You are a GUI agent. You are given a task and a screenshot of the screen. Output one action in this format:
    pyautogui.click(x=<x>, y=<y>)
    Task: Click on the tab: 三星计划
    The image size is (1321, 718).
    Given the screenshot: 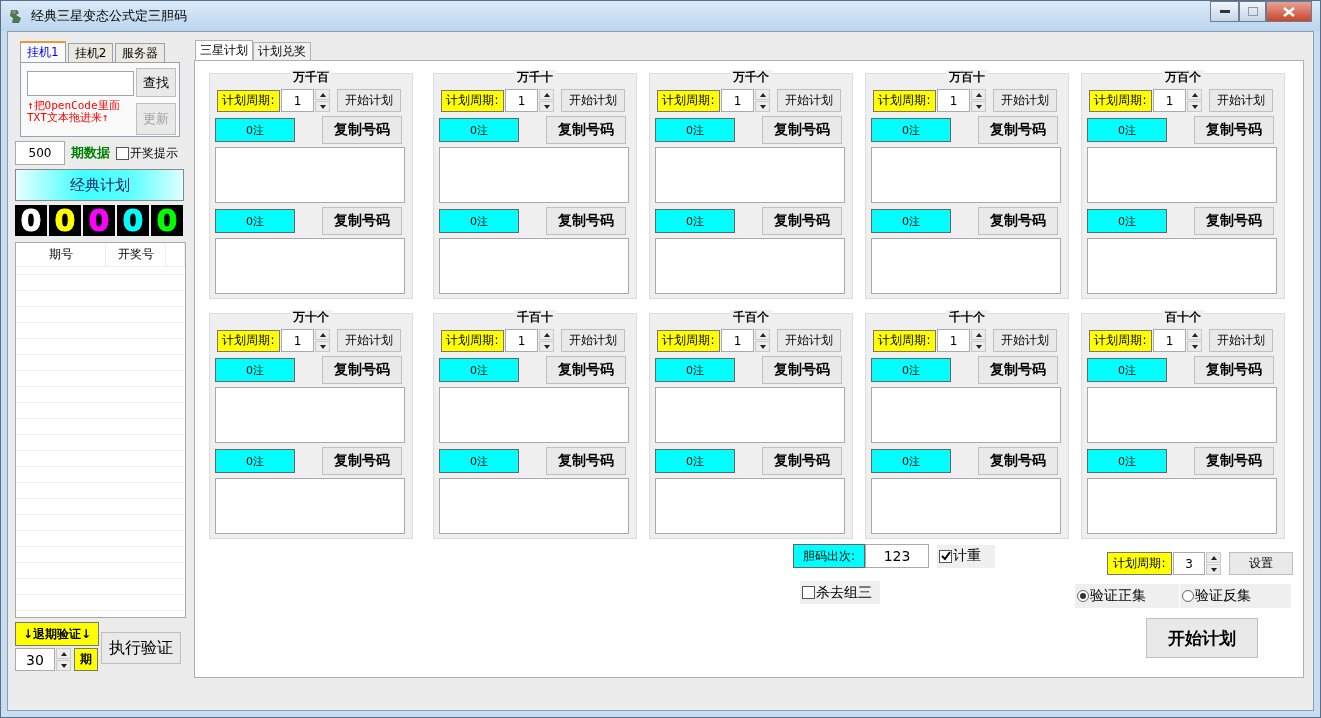 What is the action you would take?
    pyautogui.click(x=224, y=50)
    